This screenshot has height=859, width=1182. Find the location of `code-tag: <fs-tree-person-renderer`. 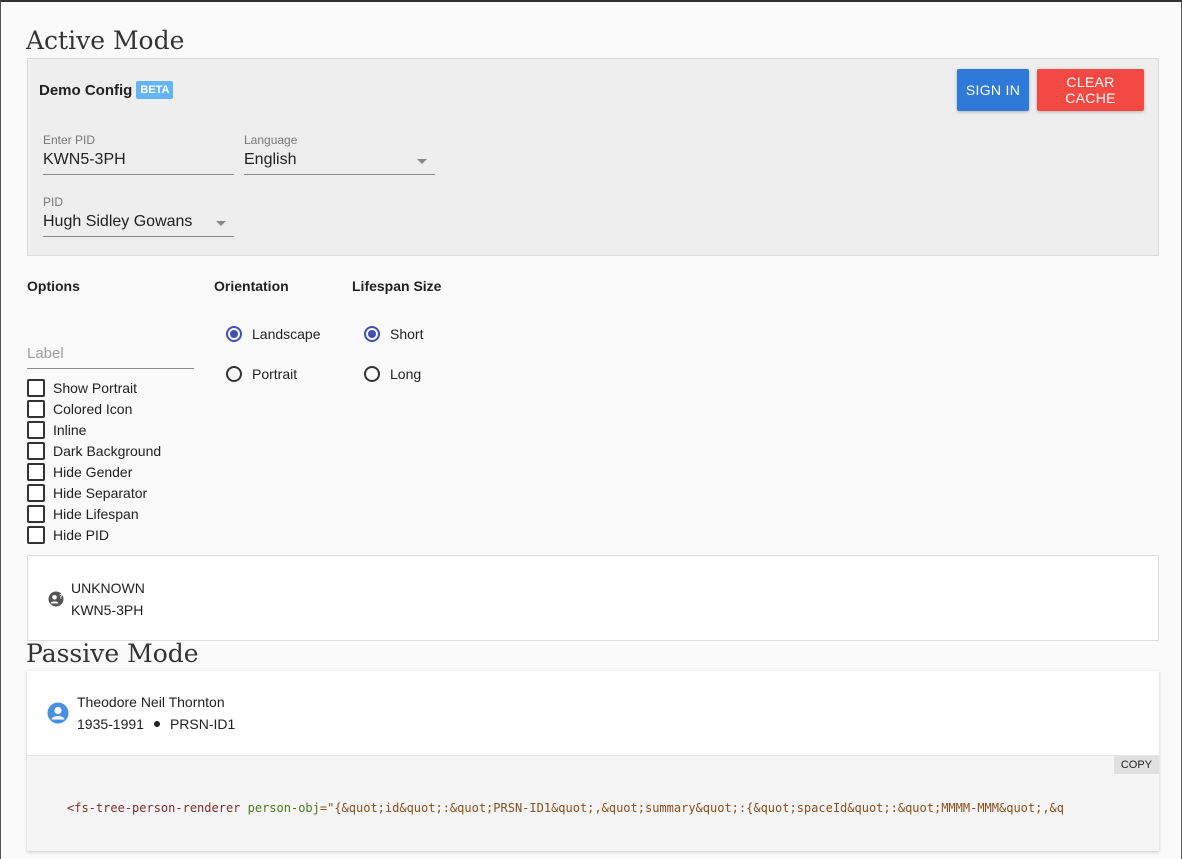

code-tag: <fs-tree-person-renderer is located at coordinates (154, 808).